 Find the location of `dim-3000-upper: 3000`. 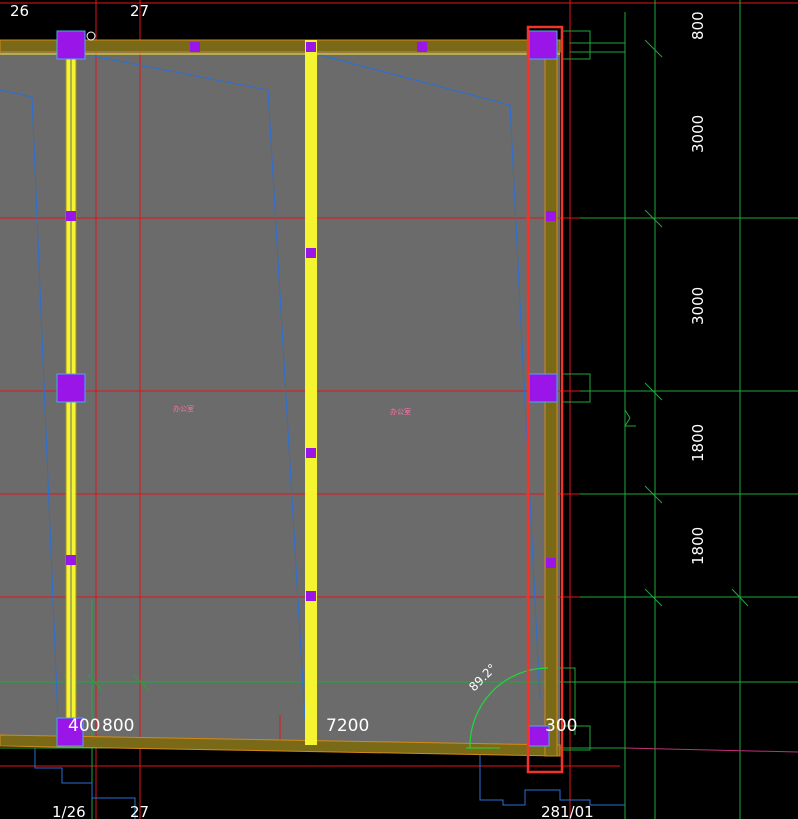

dim-3000-upper: 3000 is located at coordinates (698, 134).